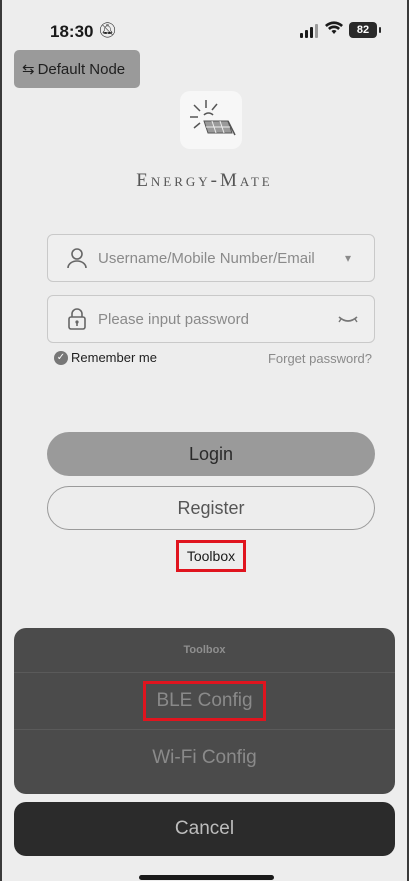 This screenshot has height=881, width=409. What do you see at coordinates (114, 357) in the screenshot?
I see `remember-me-label: Remember me` at bounding box center [114, 357].